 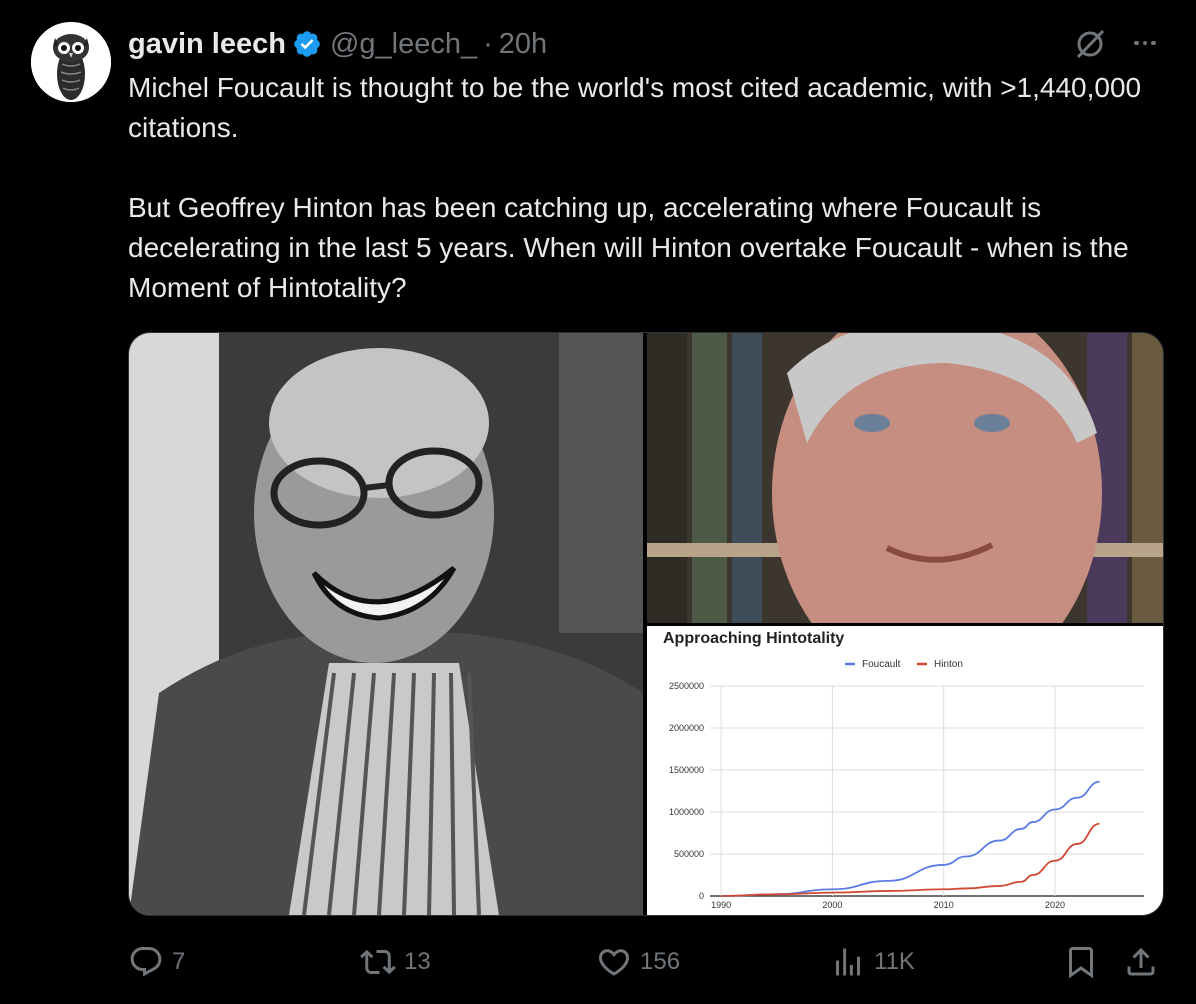 I want to click on author-name: gavin leech, so click(x=207, y=44).